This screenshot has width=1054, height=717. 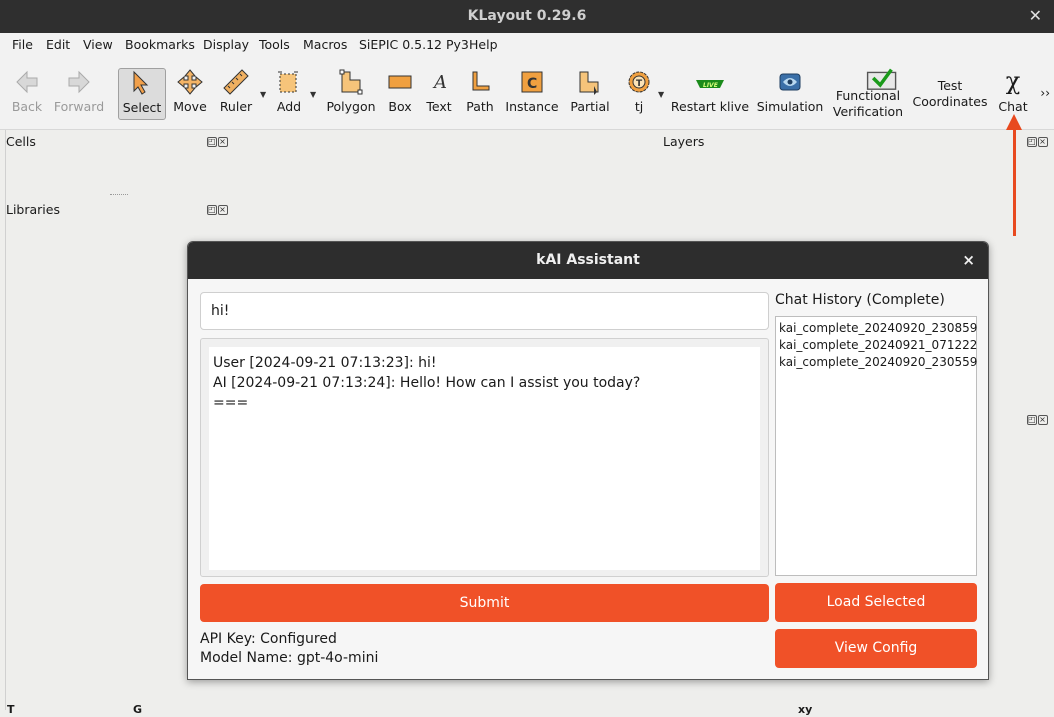 I want to click on load-selected-button: Load Selected, so click(x=876, y=602).